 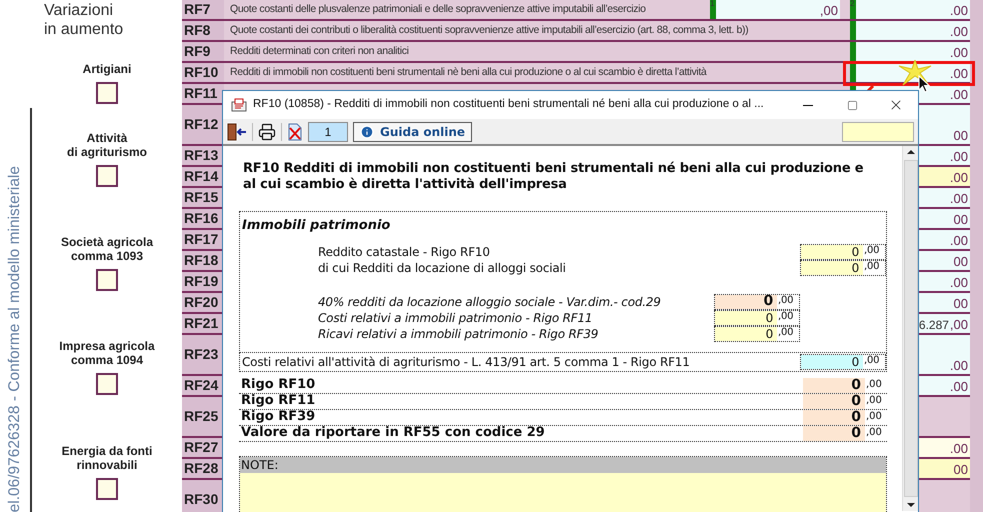 What do you see at coordinates (910, 152) in the screenshot?
I see `scroll-up-icon` at bounding box center [910, 152].